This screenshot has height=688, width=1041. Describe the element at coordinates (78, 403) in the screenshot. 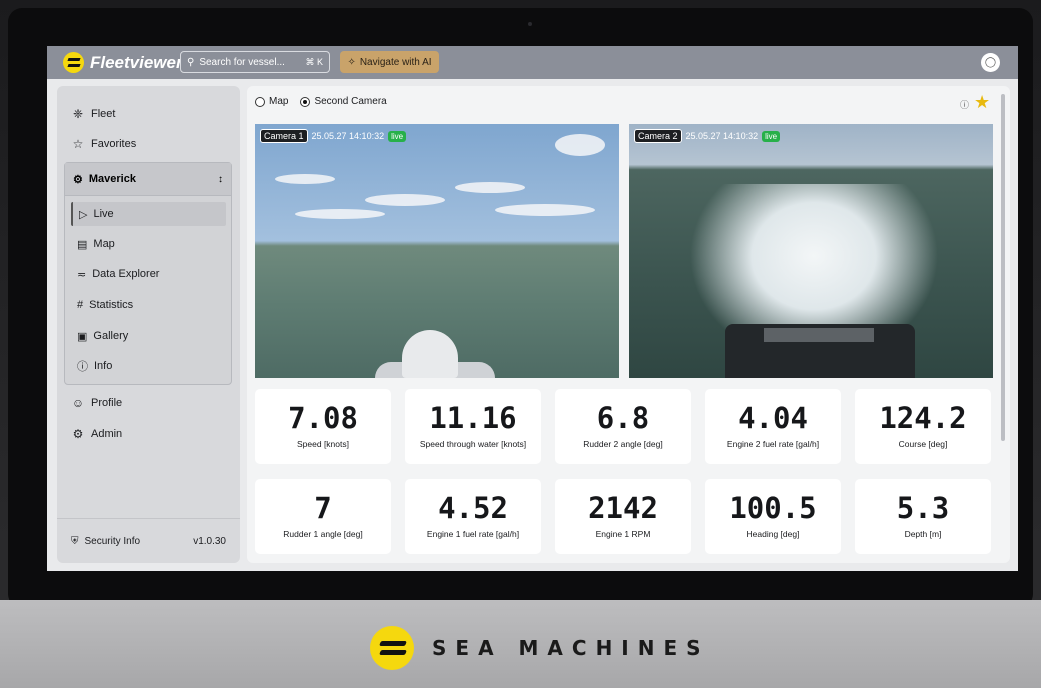

I see `user-icon: ☺` at that location.